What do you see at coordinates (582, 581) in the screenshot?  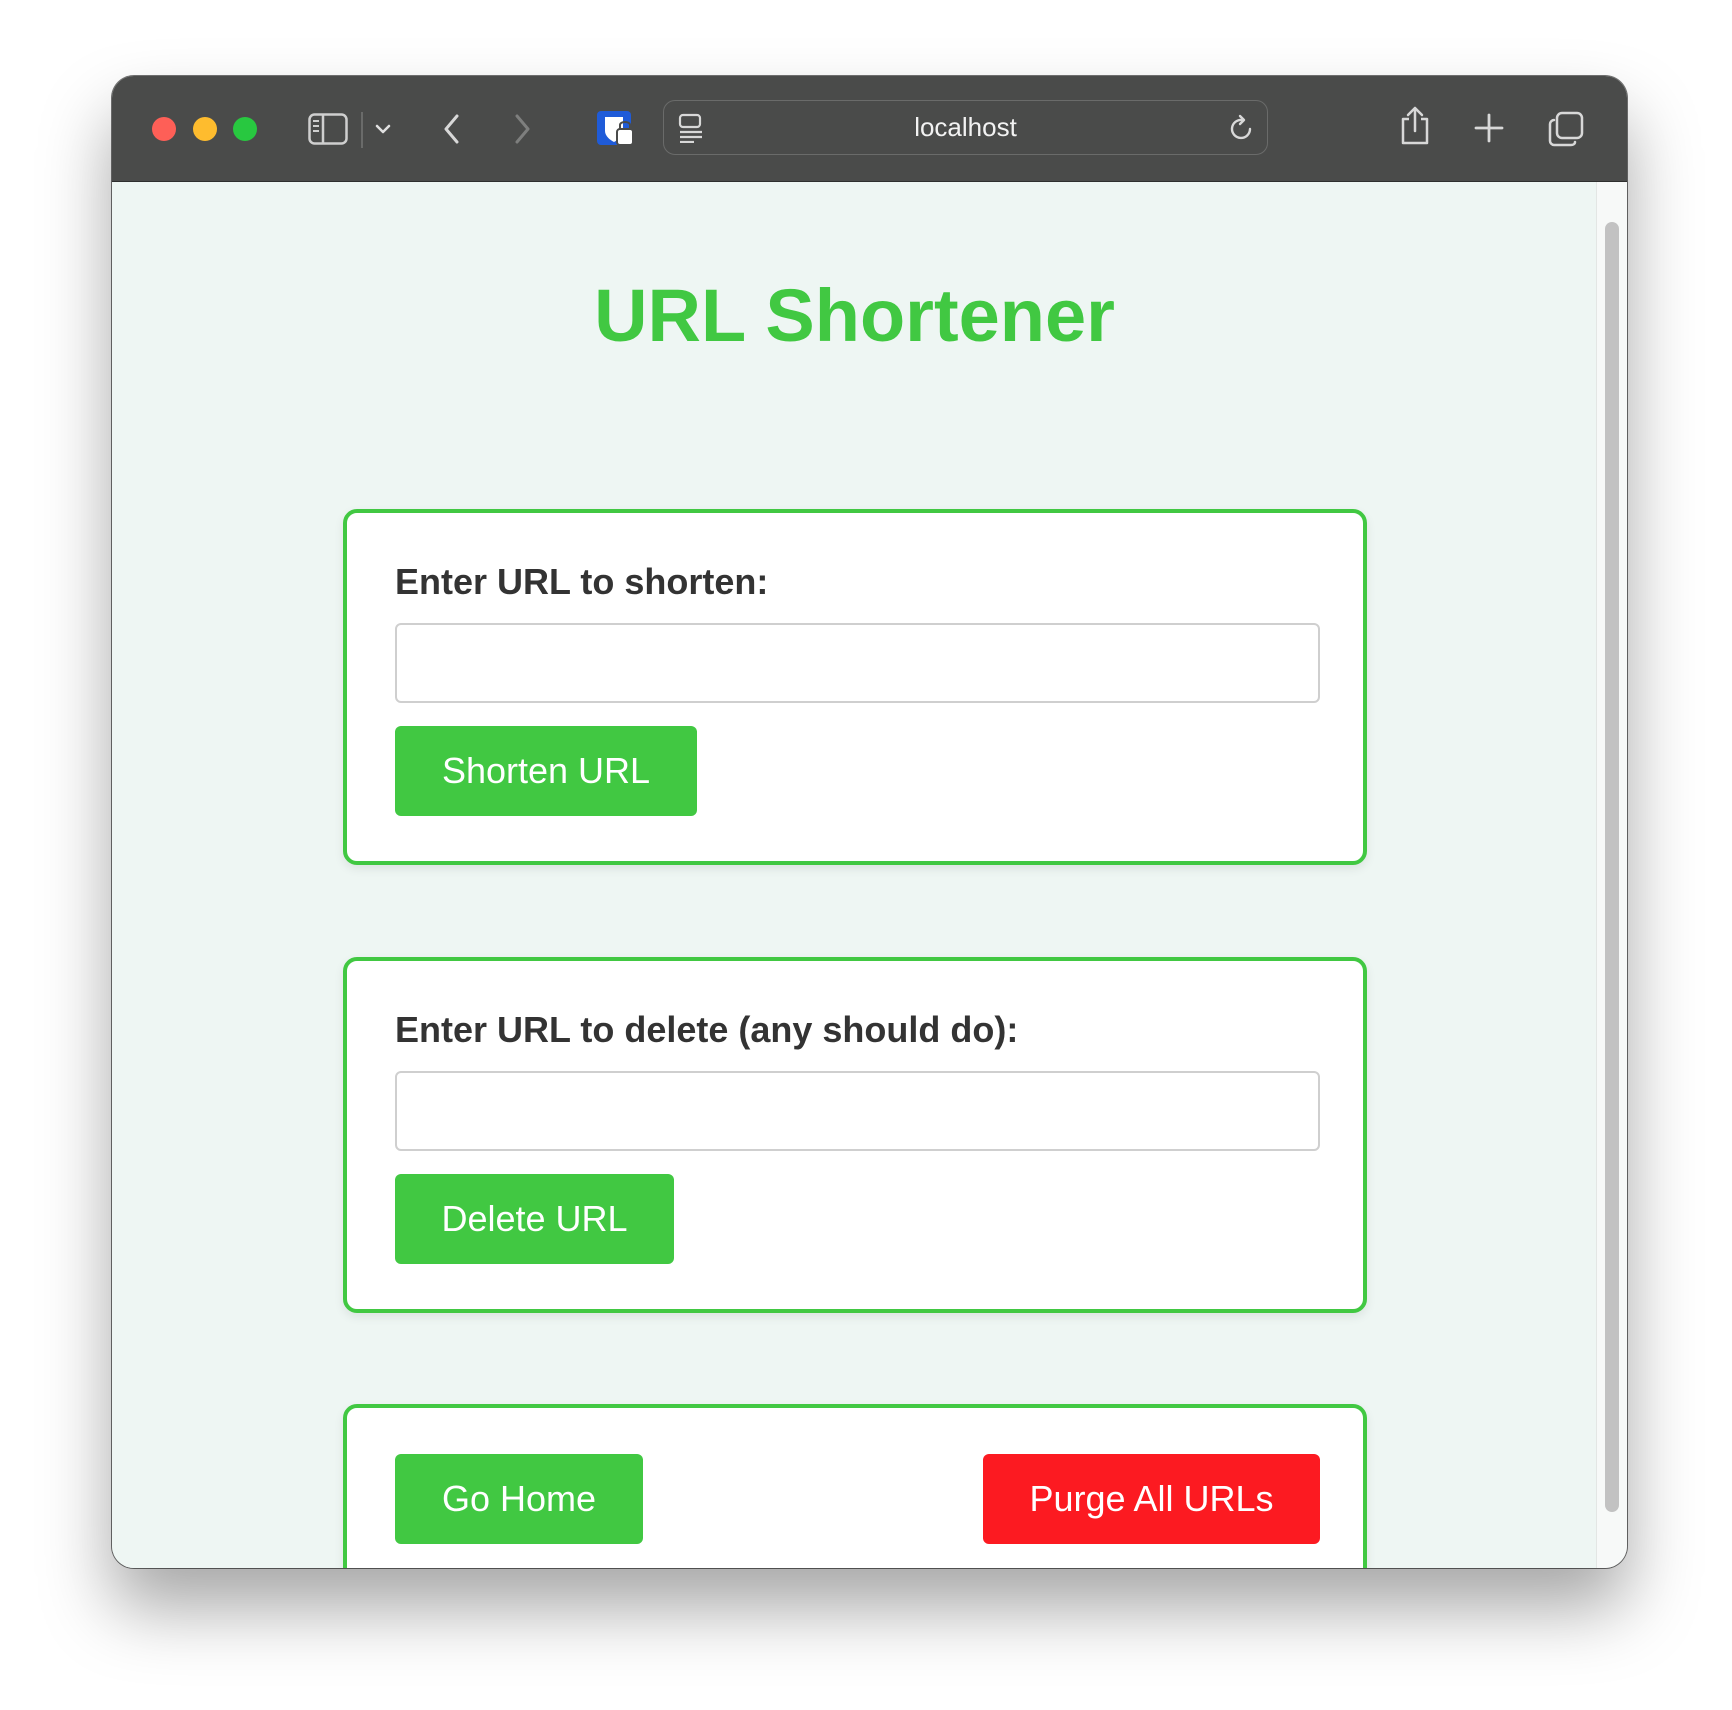 I see `shorten-url-label: Enter URL to shorten:` at bounding box center [582, 581].